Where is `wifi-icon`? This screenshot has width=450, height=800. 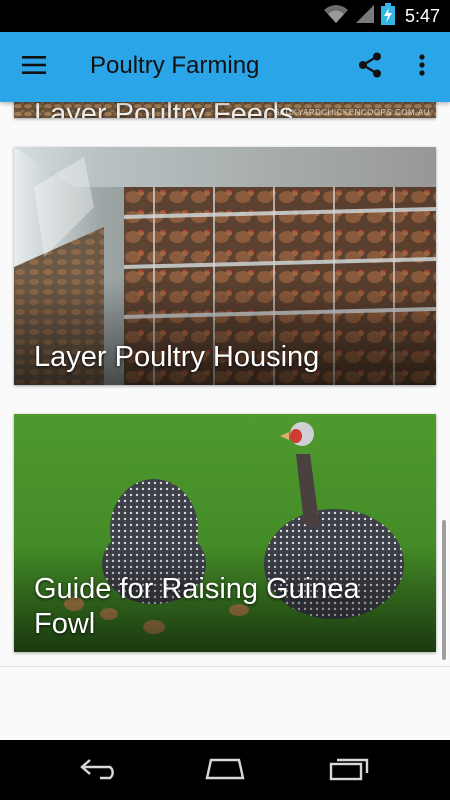
wifi-icon is located at coordinates (336, 16).